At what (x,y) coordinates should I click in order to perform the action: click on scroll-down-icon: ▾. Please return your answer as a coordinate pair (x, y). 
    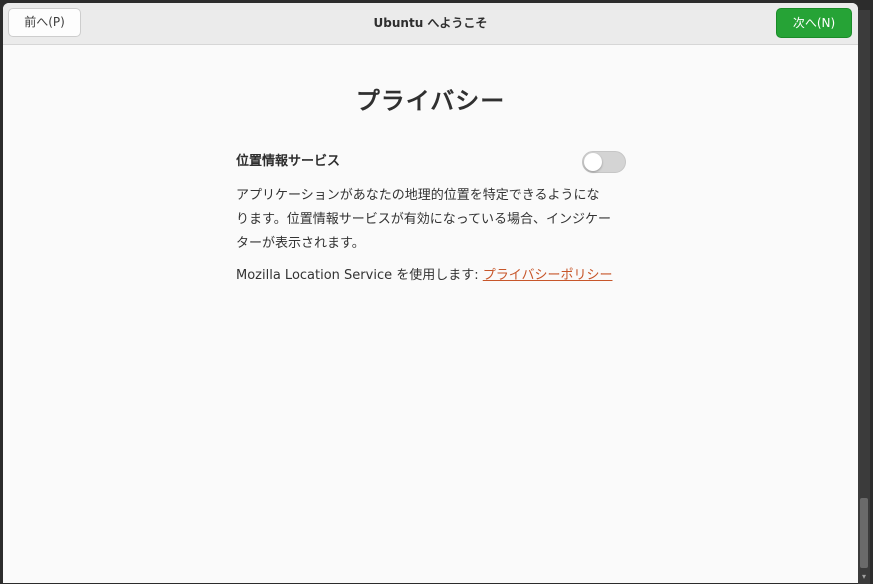
    Looking at the image, I should click on (864, 577).